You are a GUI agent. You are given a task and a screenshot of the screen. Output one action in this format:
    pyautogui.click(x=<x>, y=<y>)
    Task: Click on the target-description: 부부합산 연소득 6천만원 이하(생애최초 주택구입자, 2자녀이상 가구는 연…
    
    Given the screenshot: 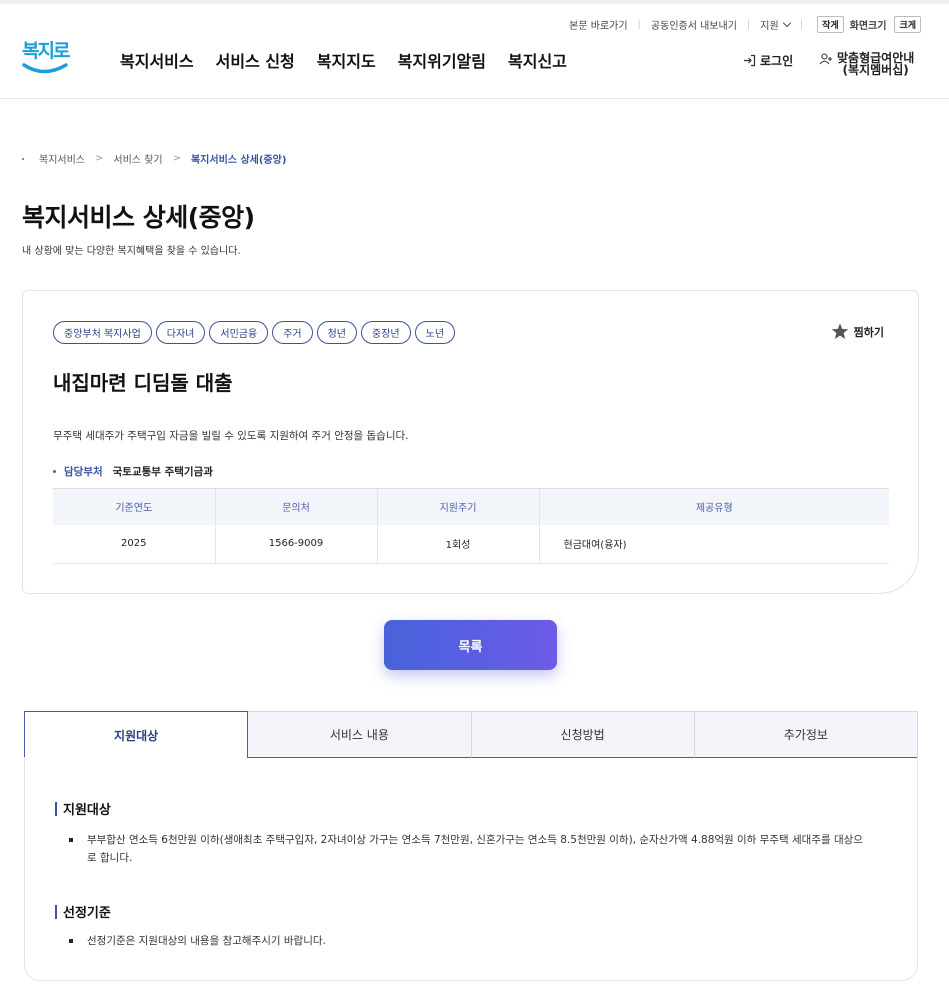 What is the action you would take?
    pyautogui.click(x=475, y=849)
    